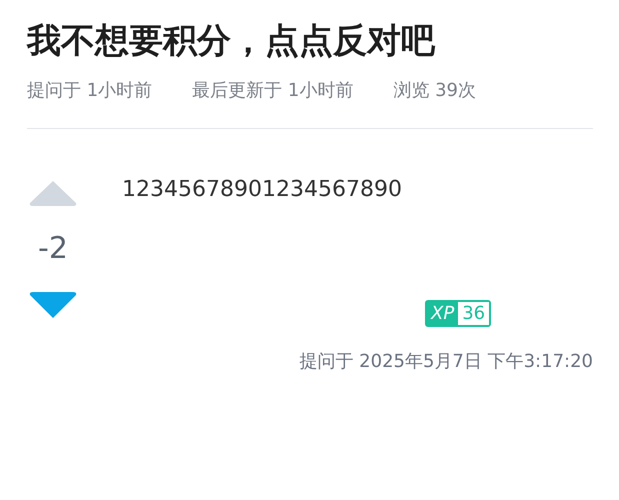  What do you see at coordinates (231, 41) in the screenshot?
I see `question-title: 我不想要积分，点点反对吧` at bounding box center [231, 41].